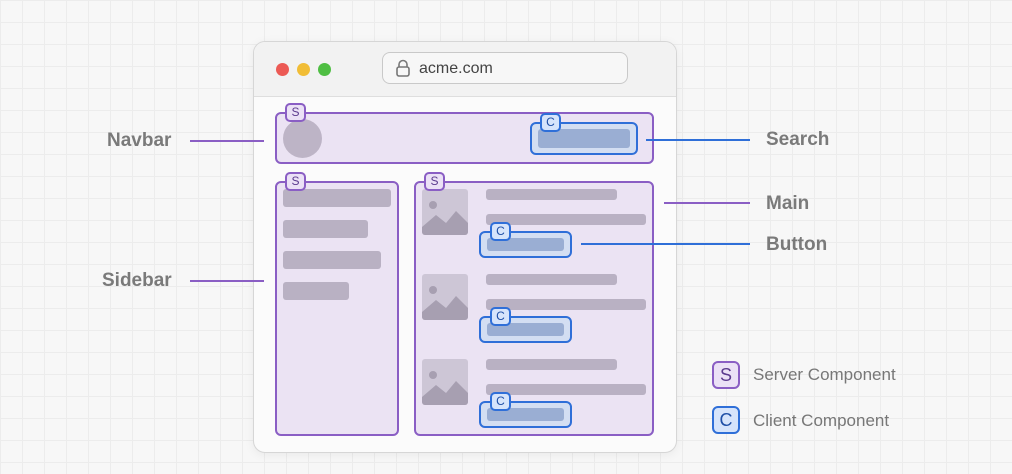  What do you see at coordinates (139, 140) in the screenshot?
I see `navbar-callout: Navbar` at bounding box center [139, 140].